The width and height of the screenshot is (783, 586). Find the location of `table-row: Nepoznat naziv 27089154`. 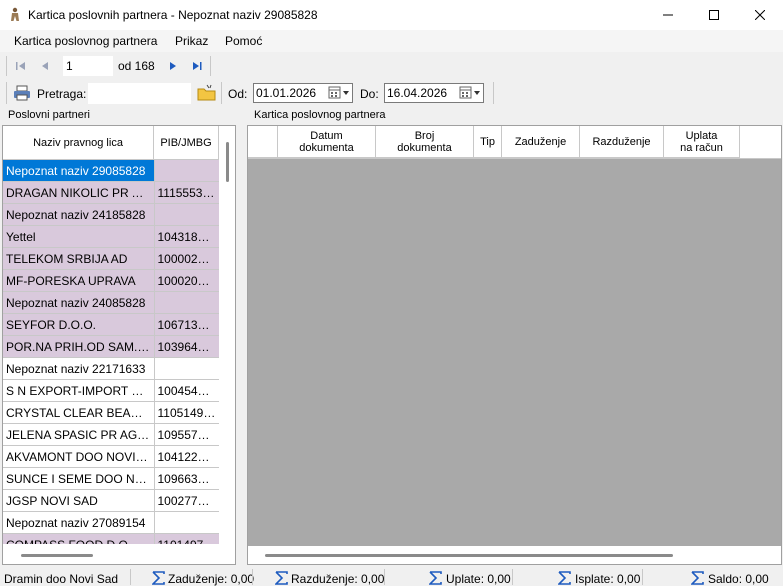

table-row: Nepoznat naziv 27089154 is located at coordinates (111, 522).